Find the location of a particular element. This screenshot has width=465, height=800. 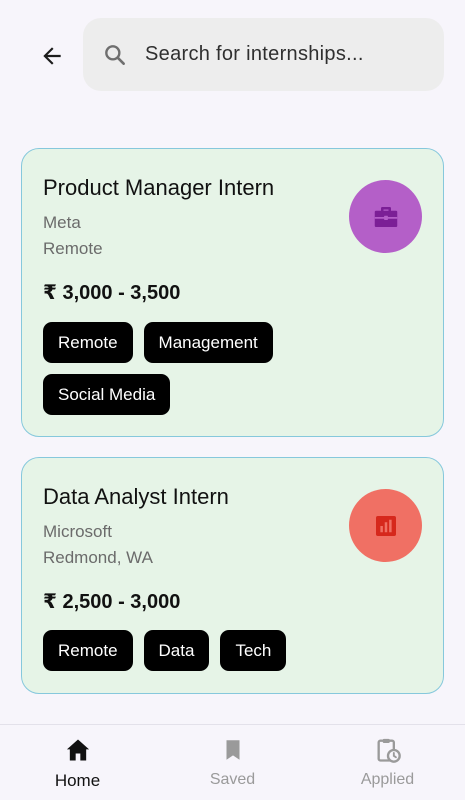

bottom-navigation: Home Saved Applied is located at coordinates (232, 762).